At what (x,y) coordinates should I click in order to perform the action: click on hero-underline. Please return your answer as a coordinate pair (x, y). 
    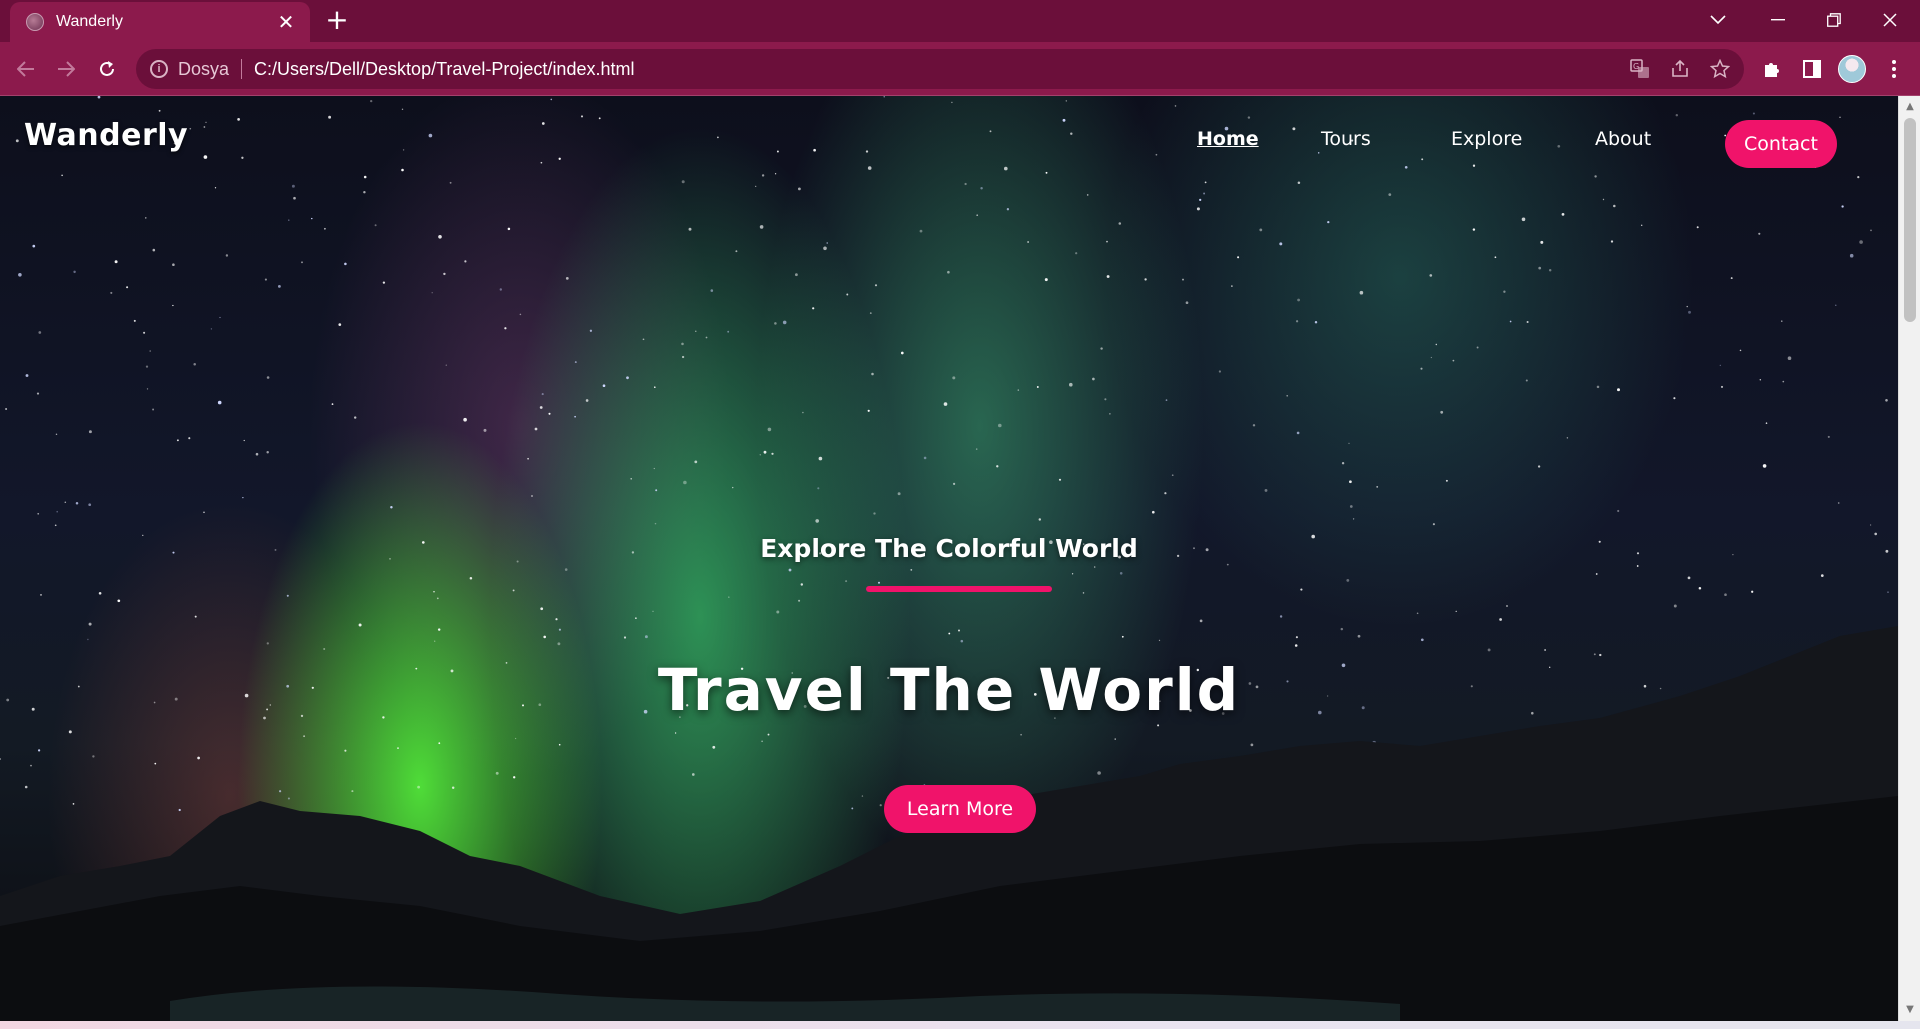
    Looking at the image, I should click on (959, 589).